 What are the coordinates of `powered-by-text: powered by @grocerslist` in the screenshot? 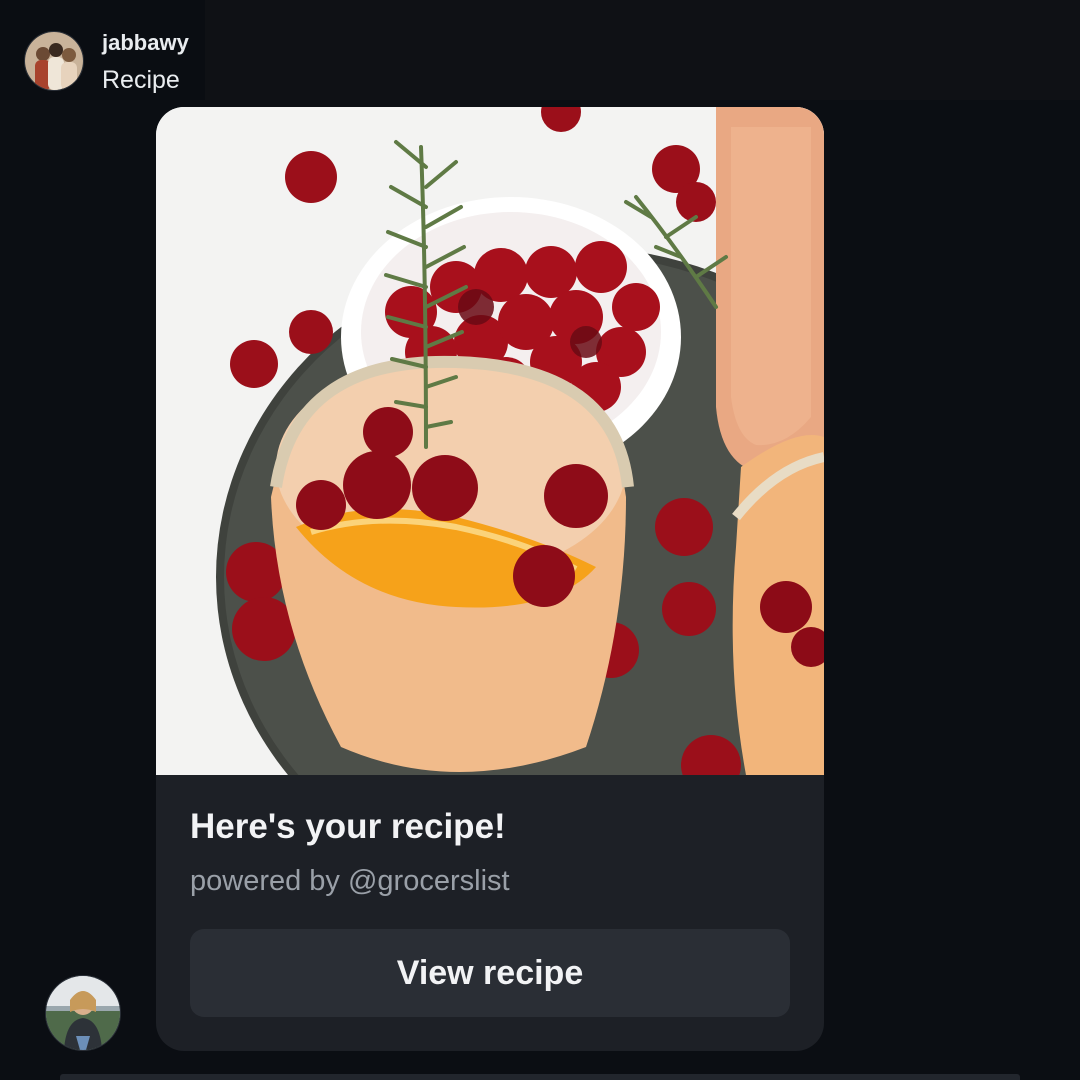 It's located at (350, 881).